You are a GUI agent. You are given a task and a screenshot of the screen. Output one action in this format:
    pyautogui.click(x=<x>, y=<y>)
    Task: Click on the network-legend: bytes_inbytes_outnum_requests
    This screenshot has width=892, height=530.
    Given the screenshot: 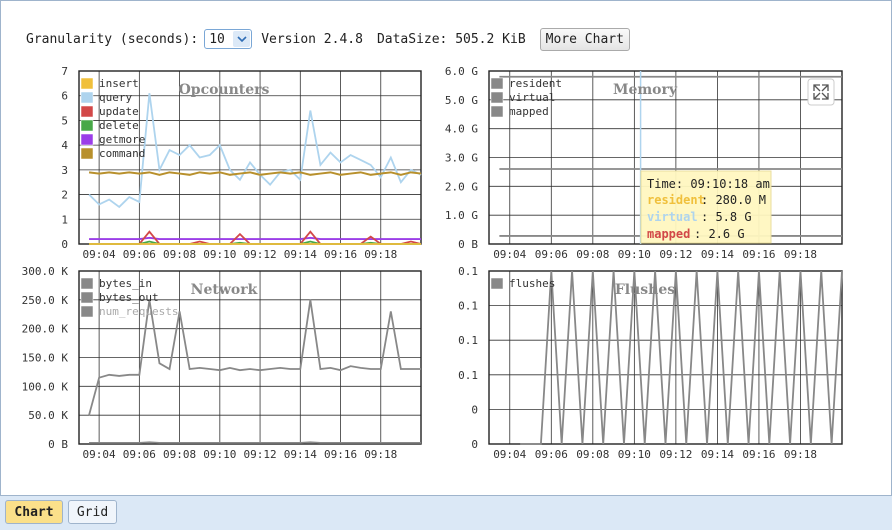 What is the action you would take?
    pyautogui.click(x=129, y=297)
    